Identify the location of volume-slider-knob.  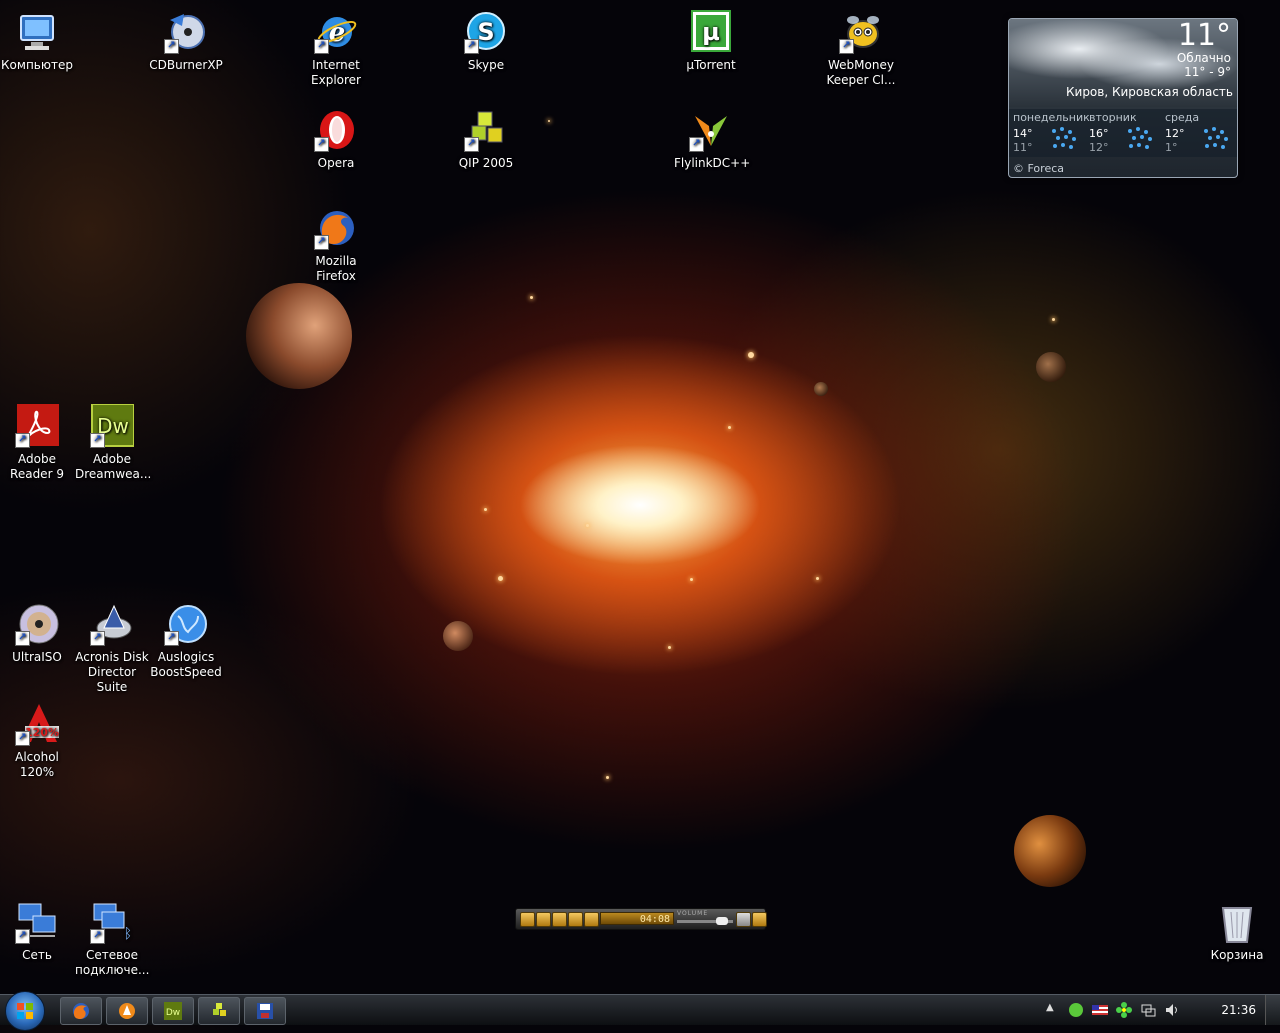
(721, 921).